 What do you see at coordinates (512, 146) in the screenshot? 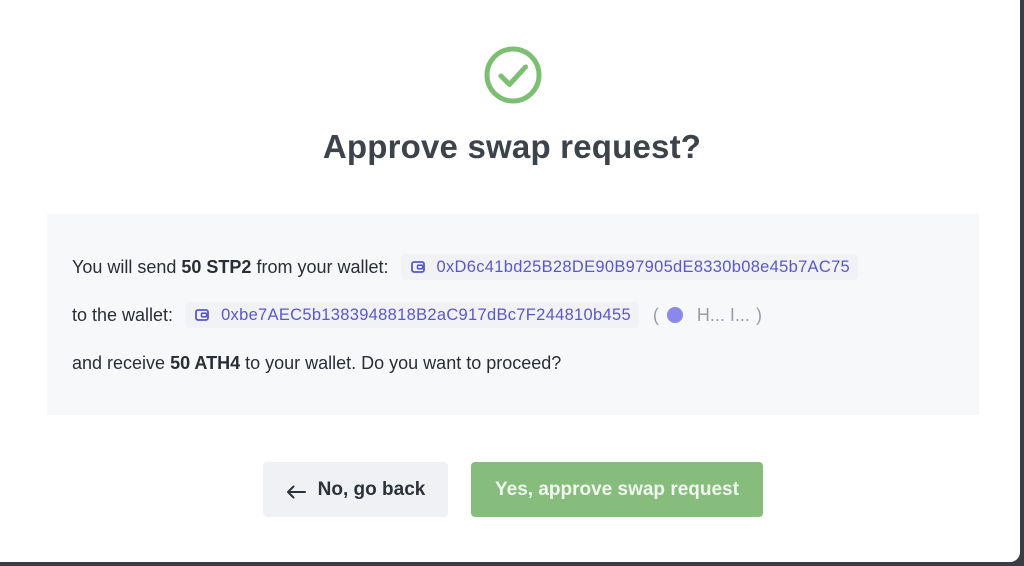
I see `dialog-title: Approve swap request?` at bounding box center [512, 146].